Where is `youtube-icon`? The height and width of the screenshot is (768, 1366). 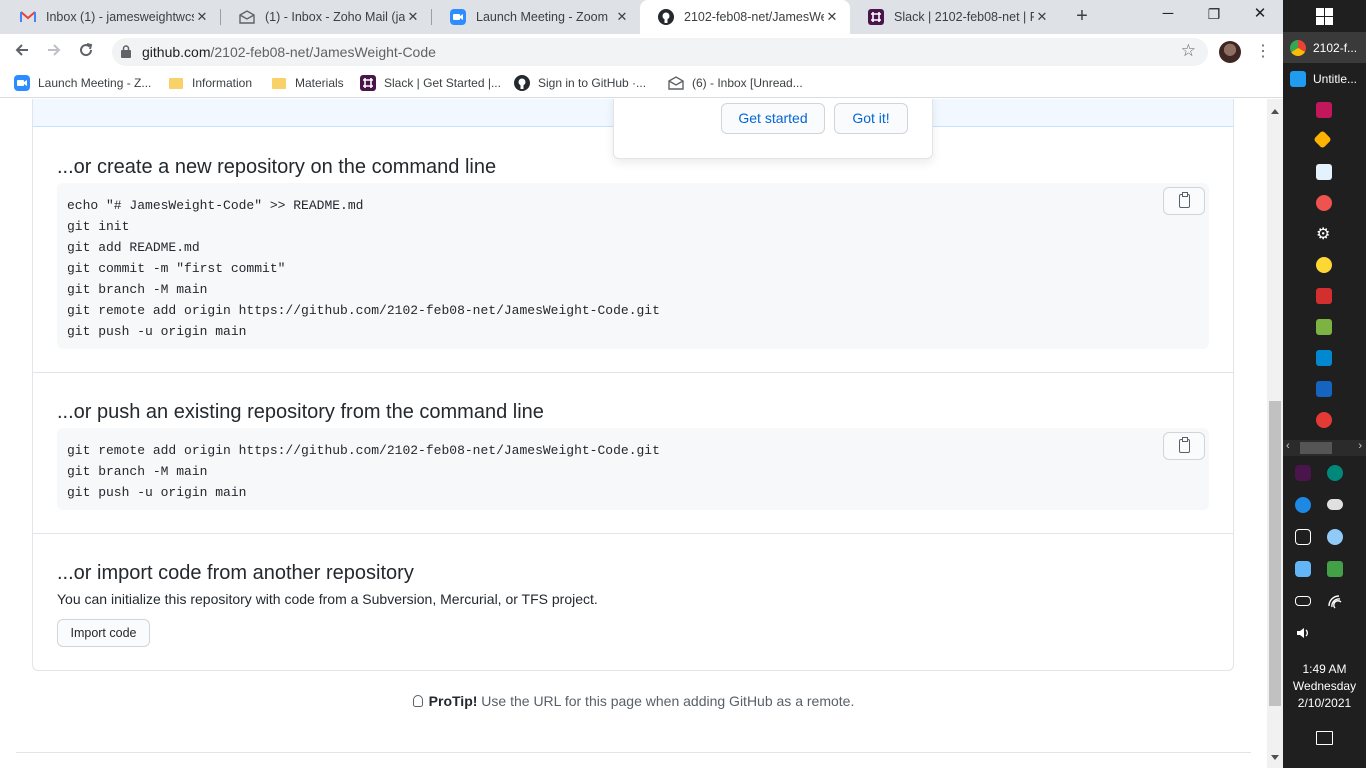
youtube-icon is located at coordinates (1324, 420).